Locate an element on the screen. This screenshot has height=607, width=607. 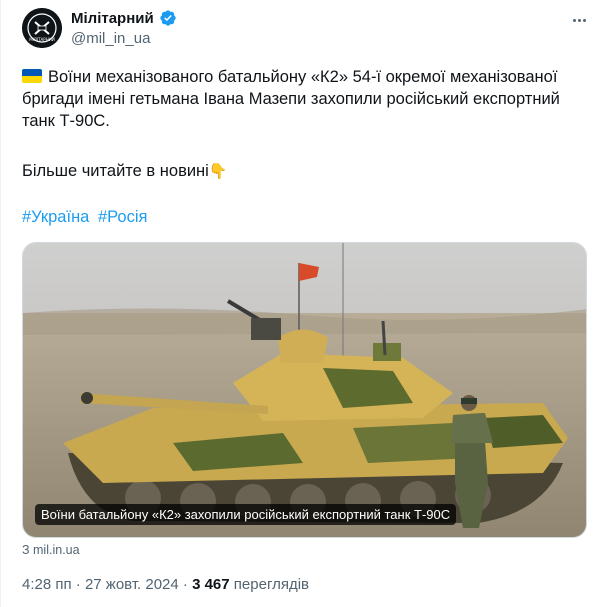
tweet-time: 4:28 пп is located at coordinates (47, 584).